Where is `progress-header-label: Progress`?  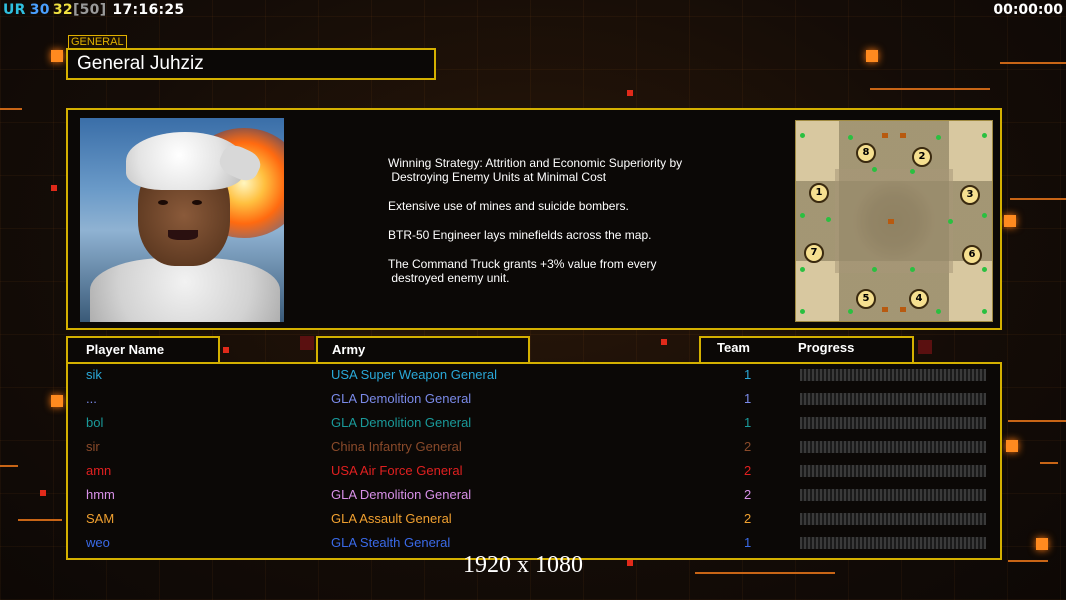 progress-header-label: Progress is located at coordinates (826, 347).